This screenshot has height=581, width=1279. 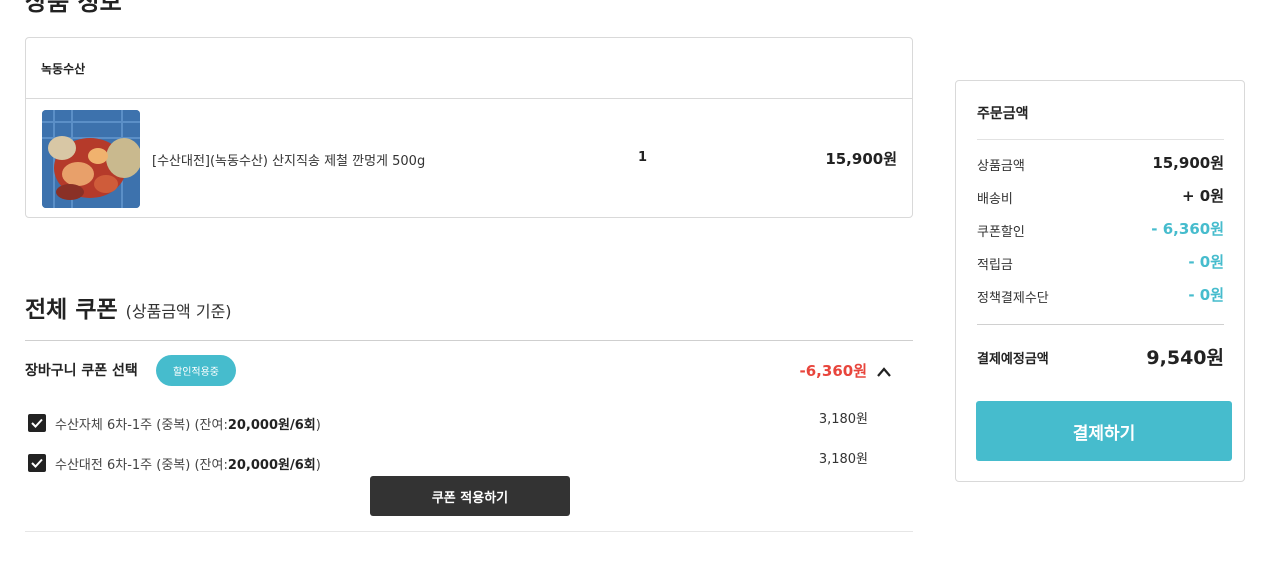 I want to click on order-summary-title: 주문금액, so click(x=1003, y=114).